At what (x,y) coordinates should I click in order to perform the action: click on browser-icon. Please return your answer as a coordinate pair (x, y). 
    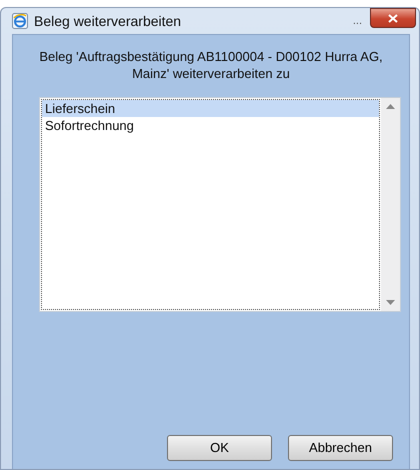
    Looking at the image, I should click on (20, 21).